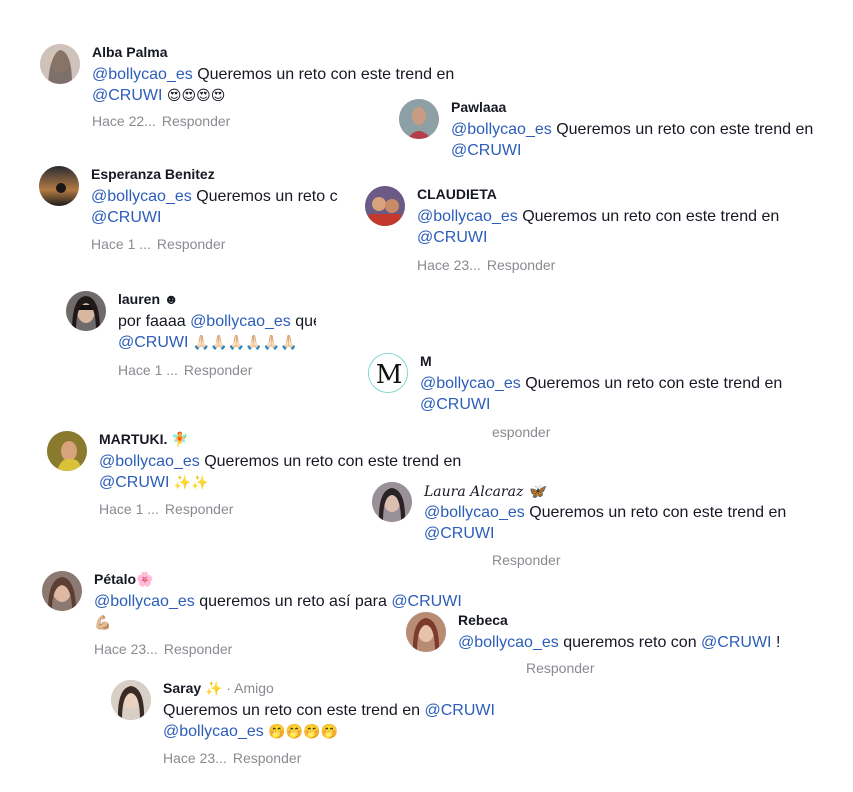 This screenshot has width=853, height=792. What do you see at coordinates (457, 194) in the screenshot?
I see `comment-author: CLAUDIETA` at bounding box center [457, 194].